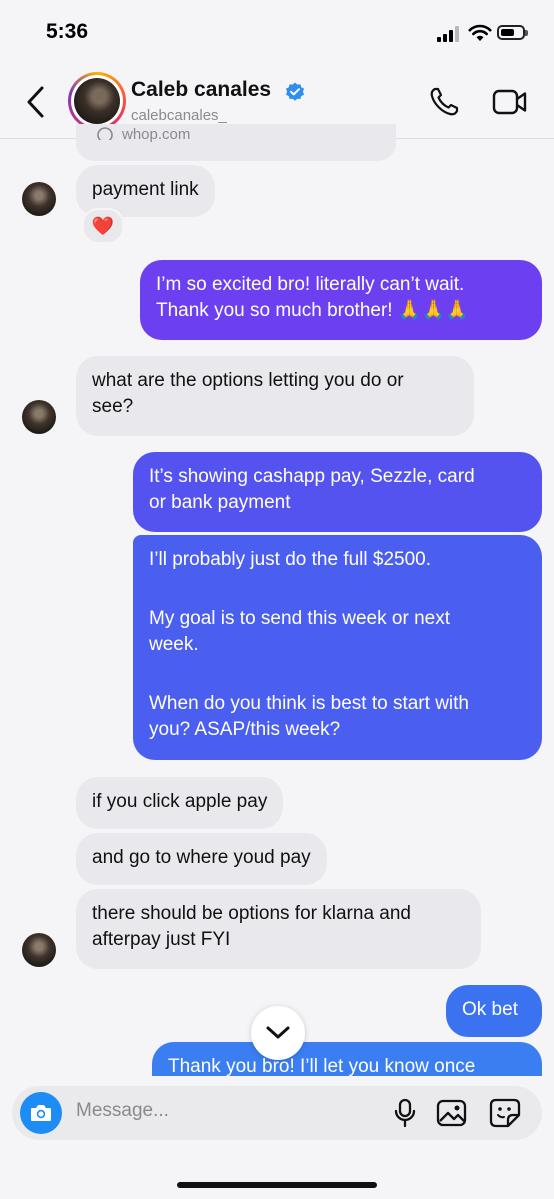  What do you see at coordinates (67, 31) in the screenshot?
I see `status-time: 5:36` at bounding box center [67, 31].